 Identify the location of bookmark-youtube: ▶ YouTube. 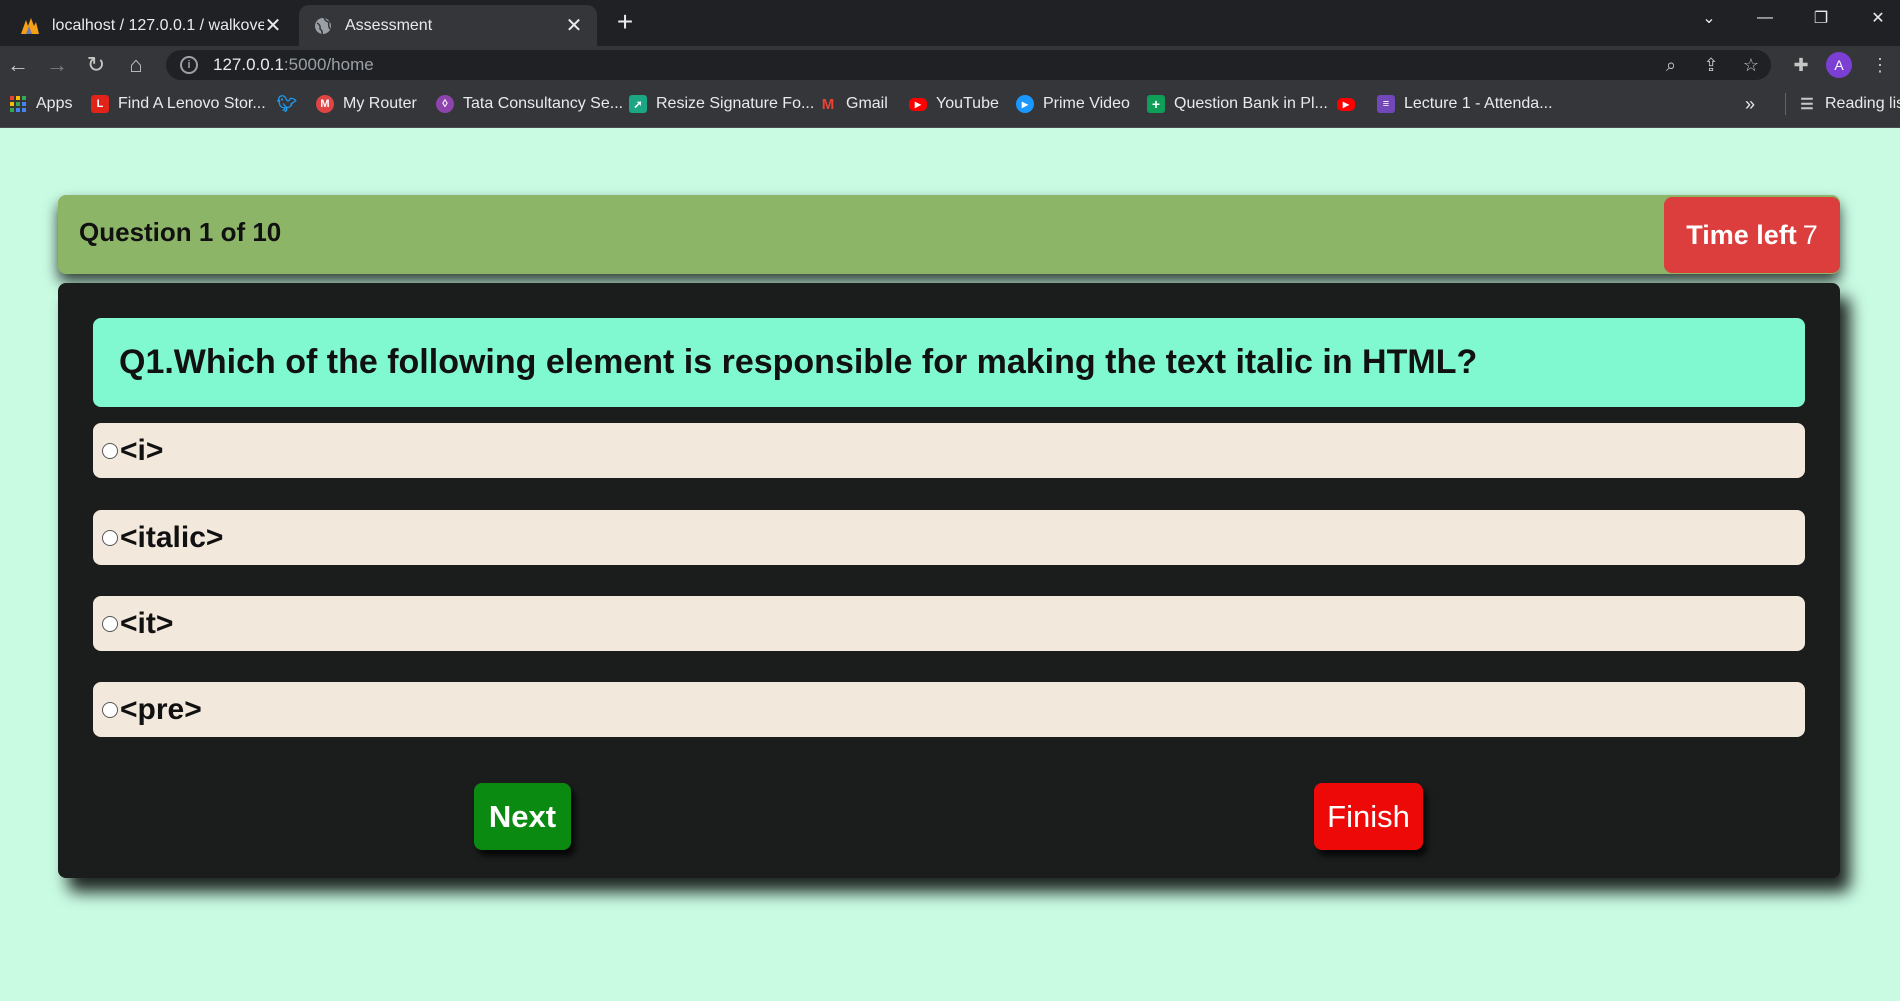
(954, 104).